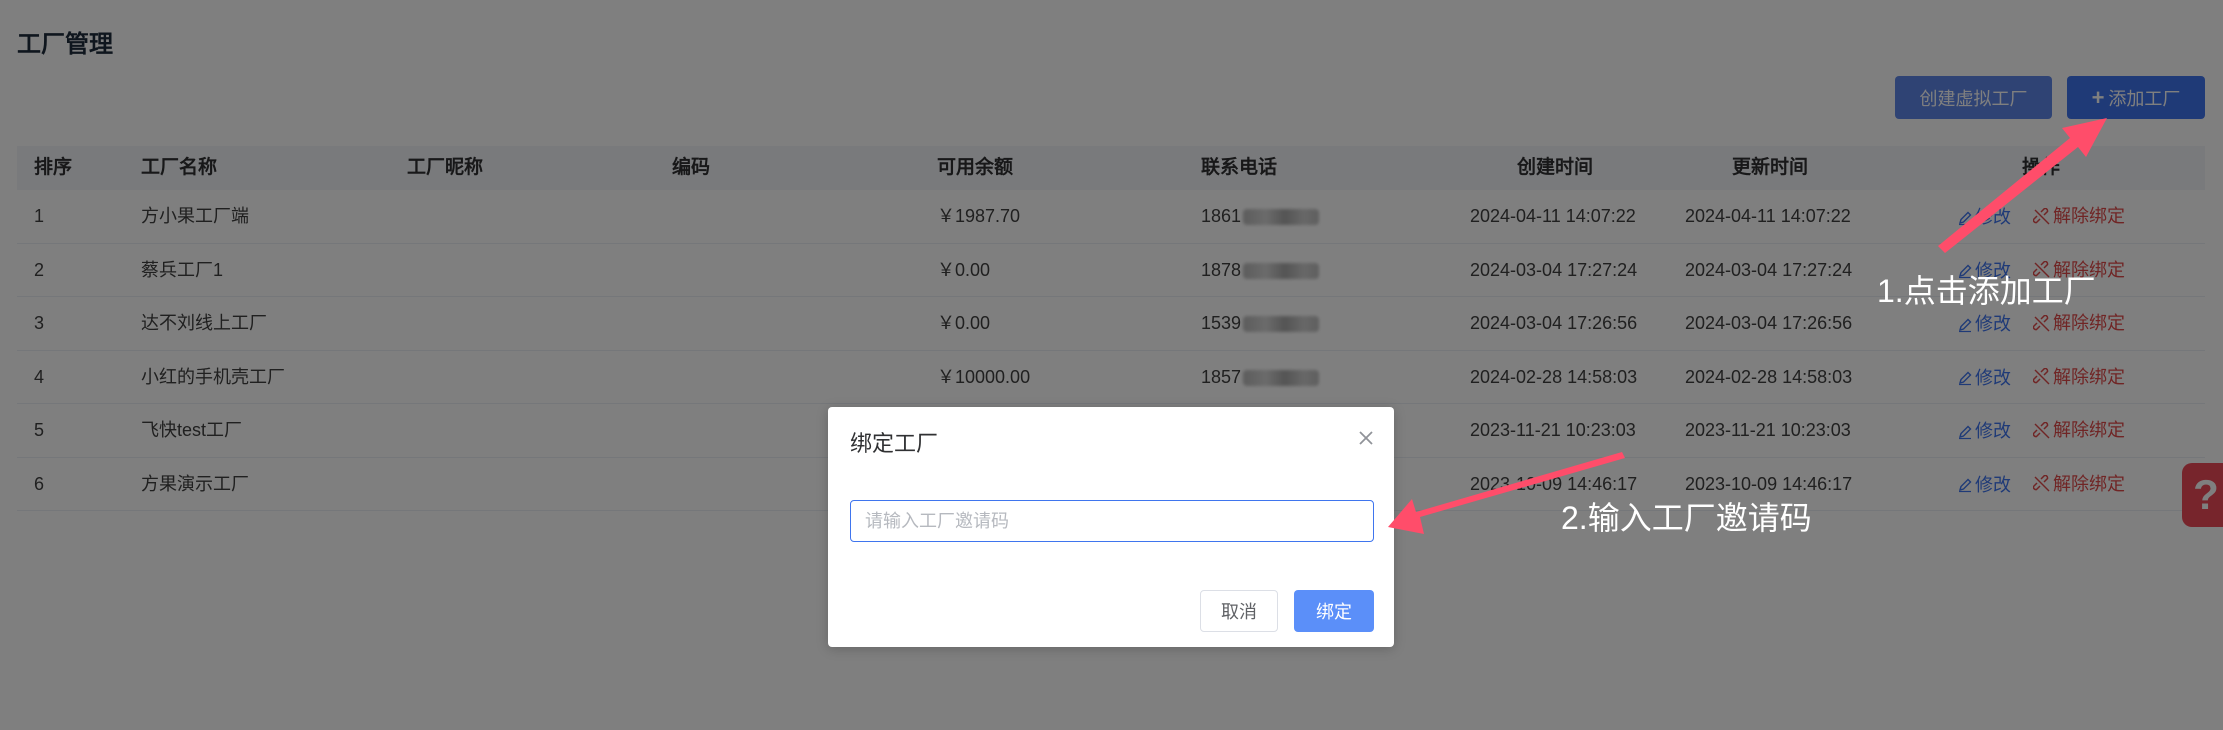  I want to click on annotation-step-2: 2.输入工厂邀请码, so click(1686, 518).